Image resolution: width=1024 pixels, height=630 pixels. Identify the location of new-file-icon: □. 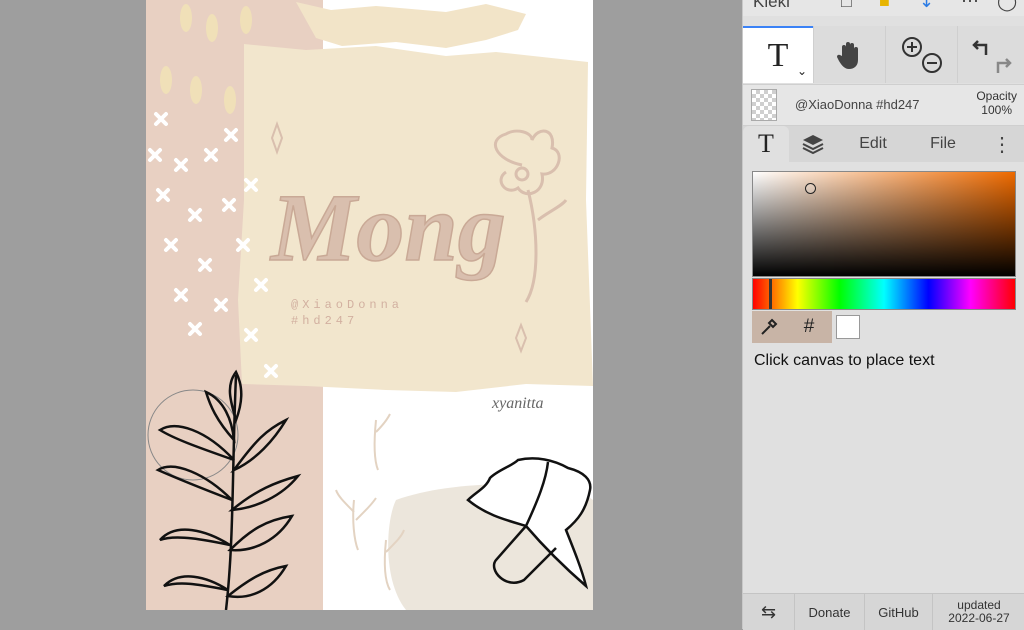
(846, 6).